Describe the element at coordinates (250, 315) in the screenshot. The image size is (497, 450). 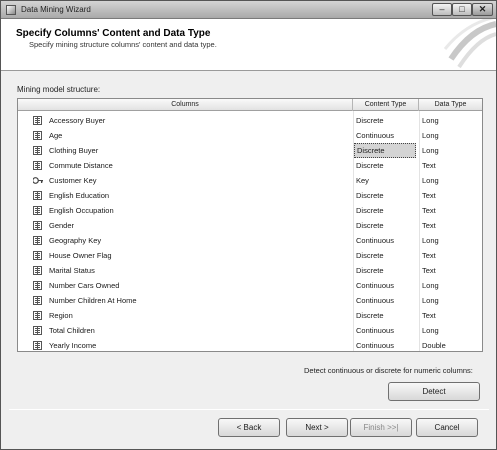
I see `table-row: Region Discrete Text` at that location.